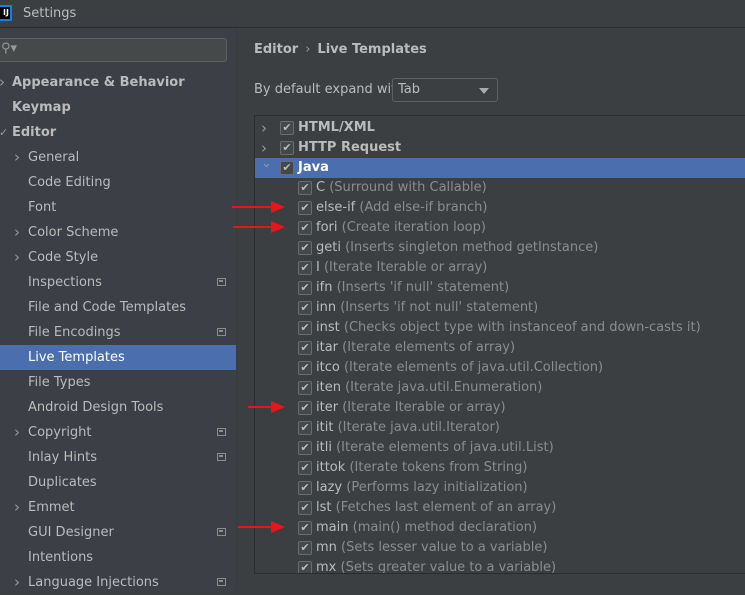 The image size is (745, 595). Describe the element at coordinates (118, 532) in the screenshot. I see `sidebar-item: GUI Designer` at that location.